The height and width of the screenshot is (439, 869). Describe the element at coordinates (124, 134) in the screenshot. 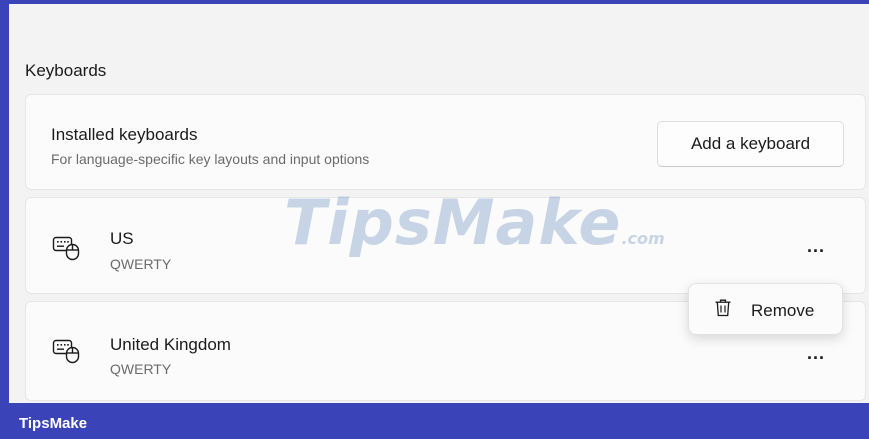

I see `installed-keyboards-title: Installed keyboards` at that location.